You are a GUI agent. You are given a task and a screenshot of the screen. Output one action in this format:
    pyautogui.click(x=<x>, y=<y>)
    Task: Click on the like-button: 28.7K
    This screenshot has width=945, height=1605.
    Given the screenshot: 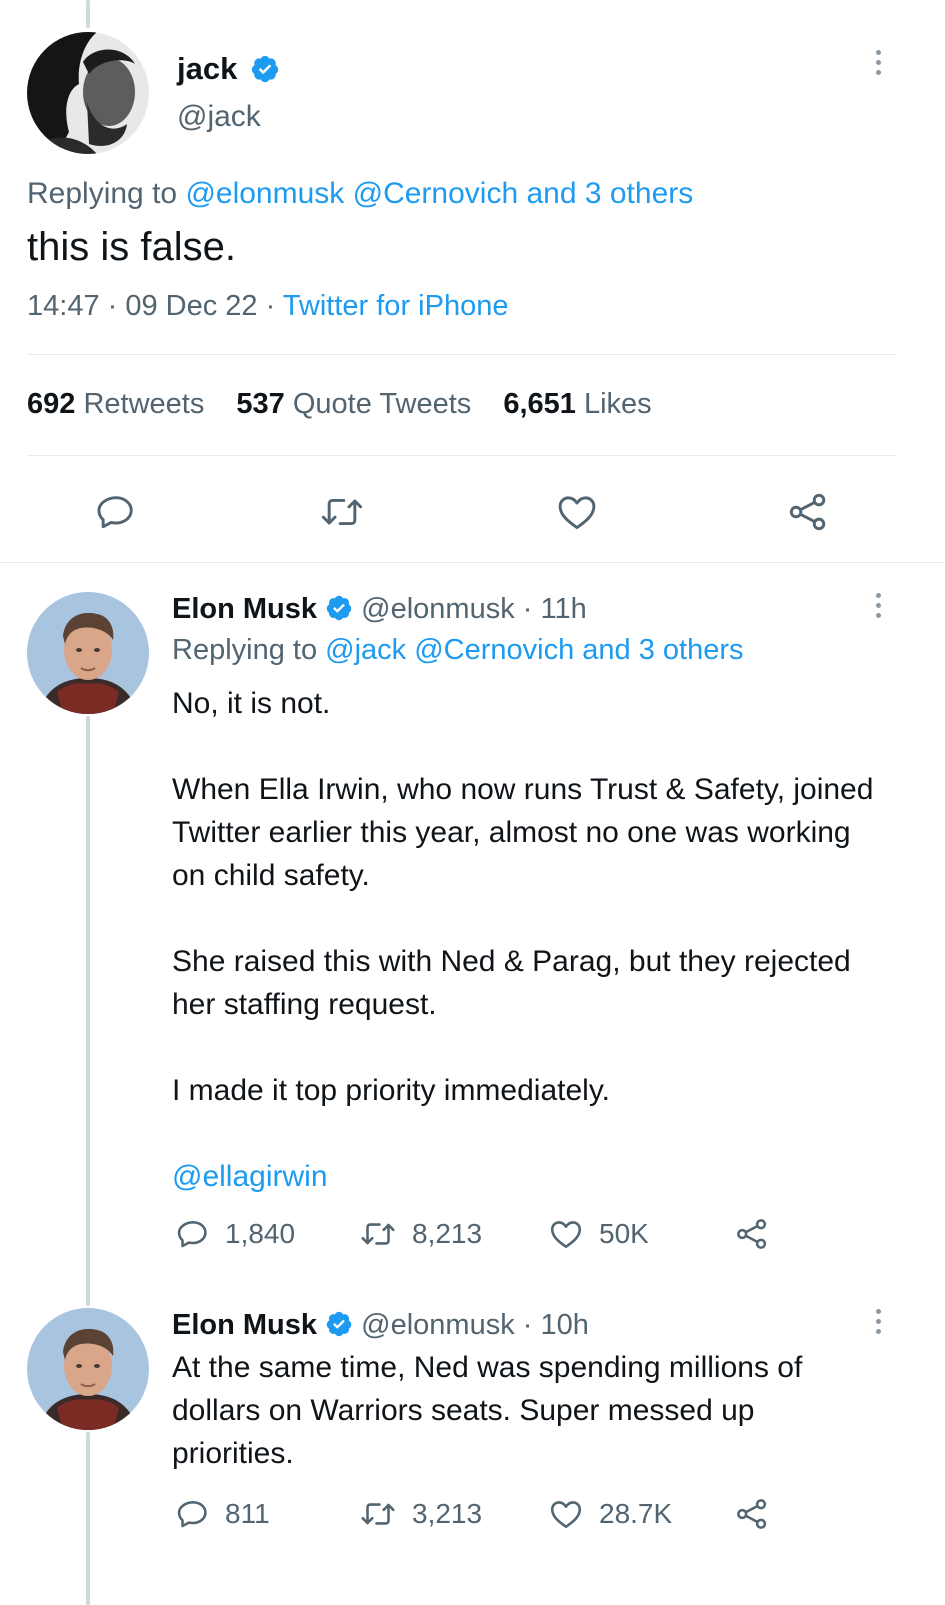 What is the action you would take?
    pyautogui.click(x=609, y=1514)
    